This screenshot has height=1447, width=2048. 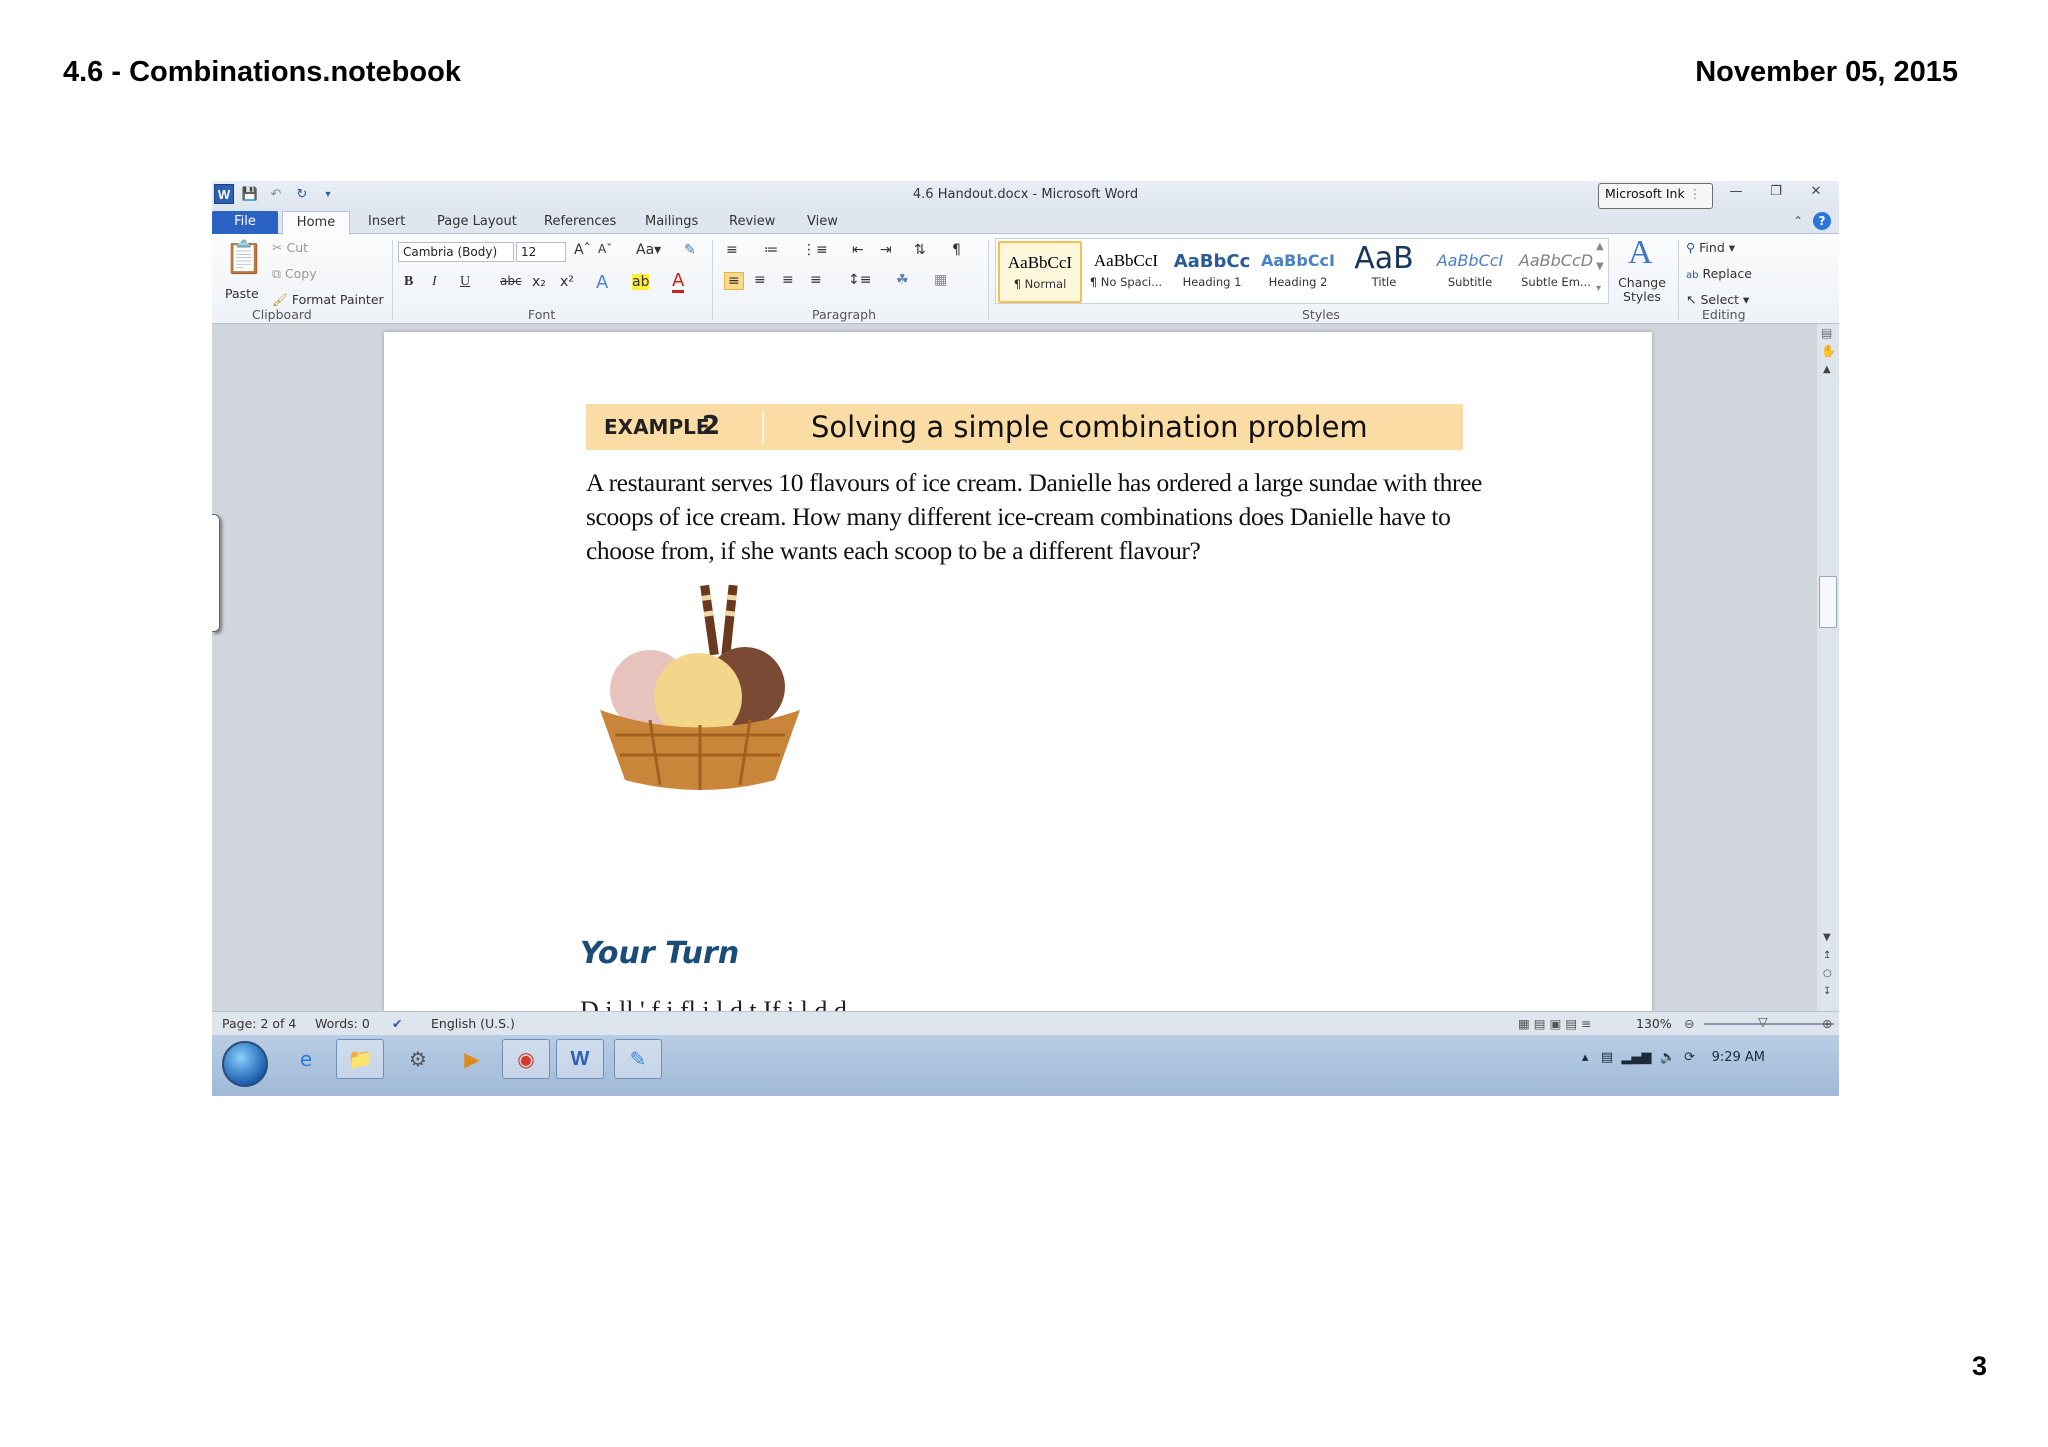 I want to click on start-button-icon, so click(x=245, y=1064).